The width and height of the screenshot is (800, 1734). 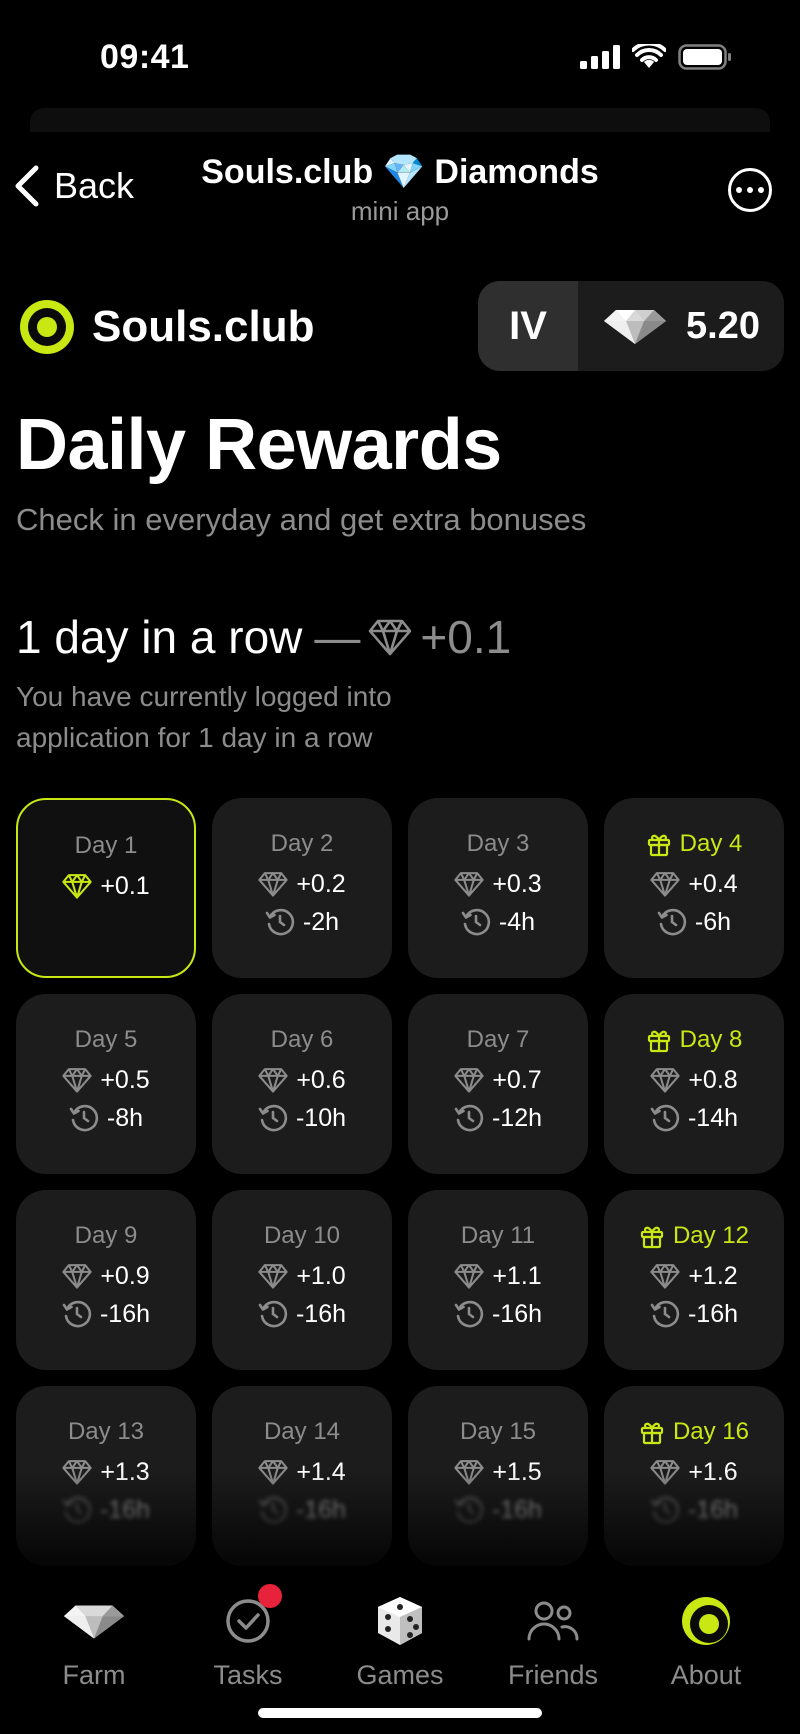 I want to click on day-label: Day 2, so click(x=302, y=843).